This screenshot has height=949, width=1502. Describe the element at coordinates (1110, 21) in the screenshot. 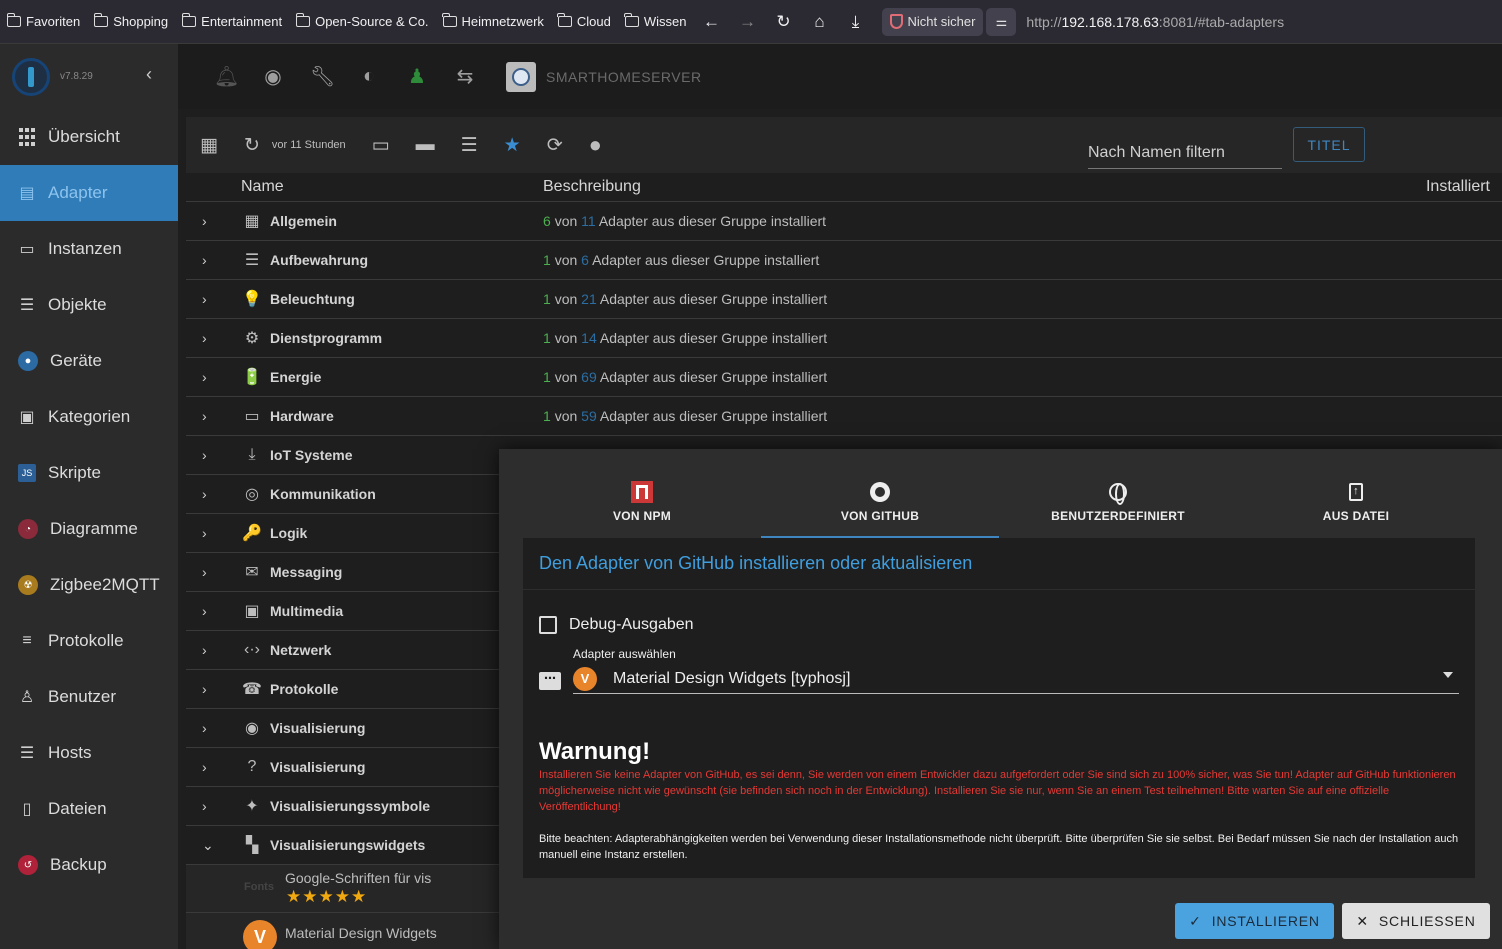

I see `url-host: 192.168.178.63` at that location.